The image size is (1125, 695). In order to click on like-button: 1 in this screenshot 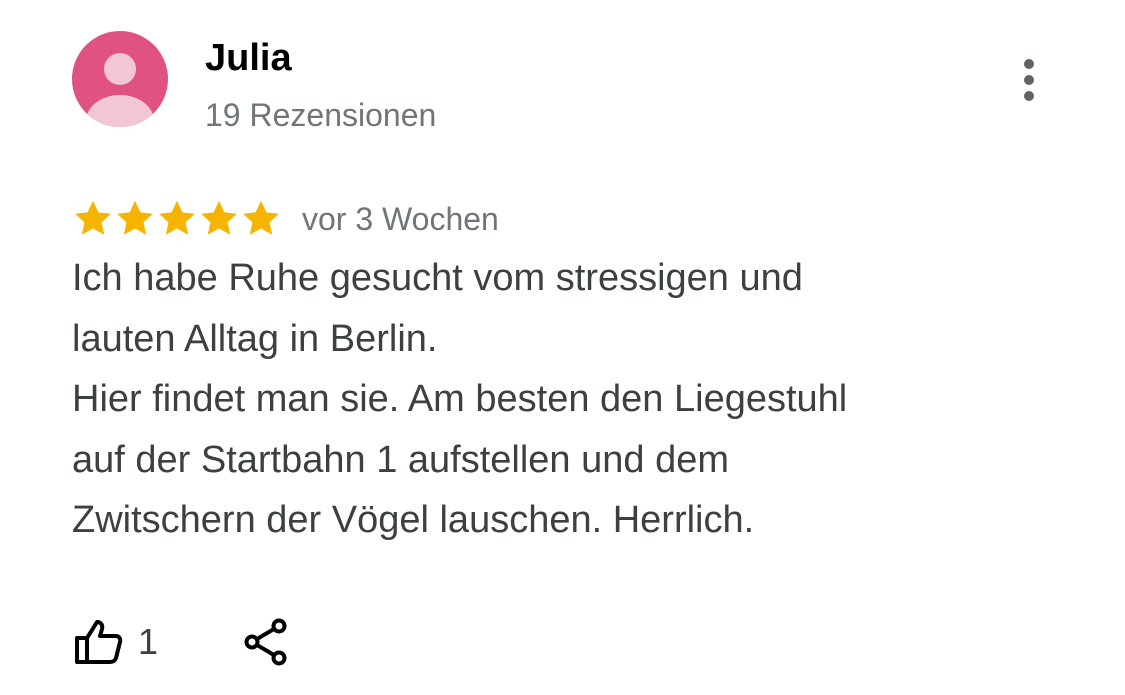, I will do `click(115, 642)`.